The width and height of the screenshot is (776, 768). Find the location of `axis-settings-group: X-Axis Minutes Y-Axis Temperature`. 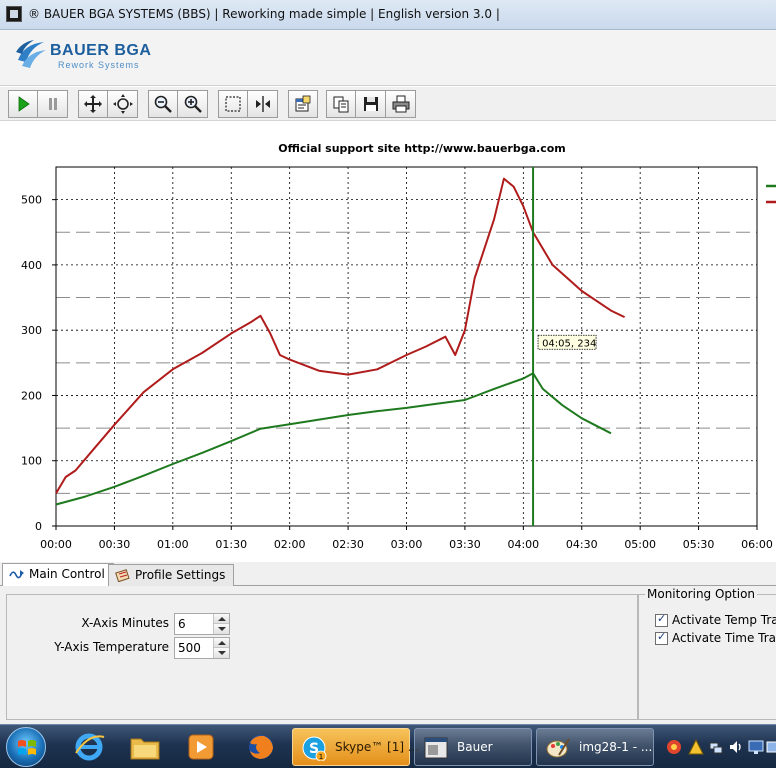

axis-settings-group: X-Axis Minutes Y-Axis Temperature is located at coordinates (322, 657).